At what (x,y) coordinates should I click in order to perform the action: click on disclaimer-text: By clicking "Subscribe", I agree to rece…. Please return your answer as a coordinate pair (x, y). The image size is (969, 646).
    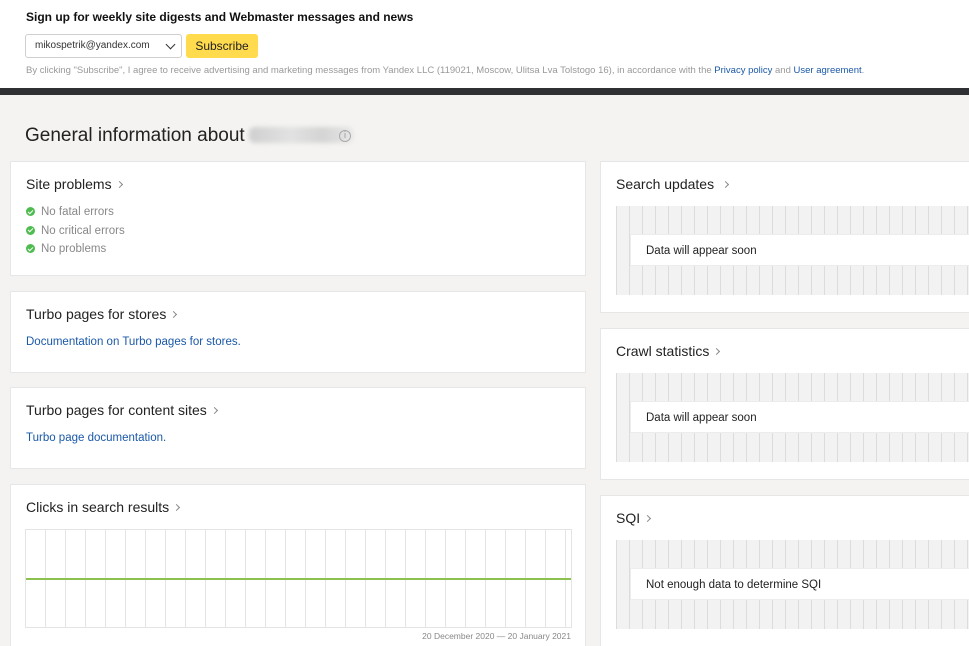
    Looking at the image, I should click on (369, 70).